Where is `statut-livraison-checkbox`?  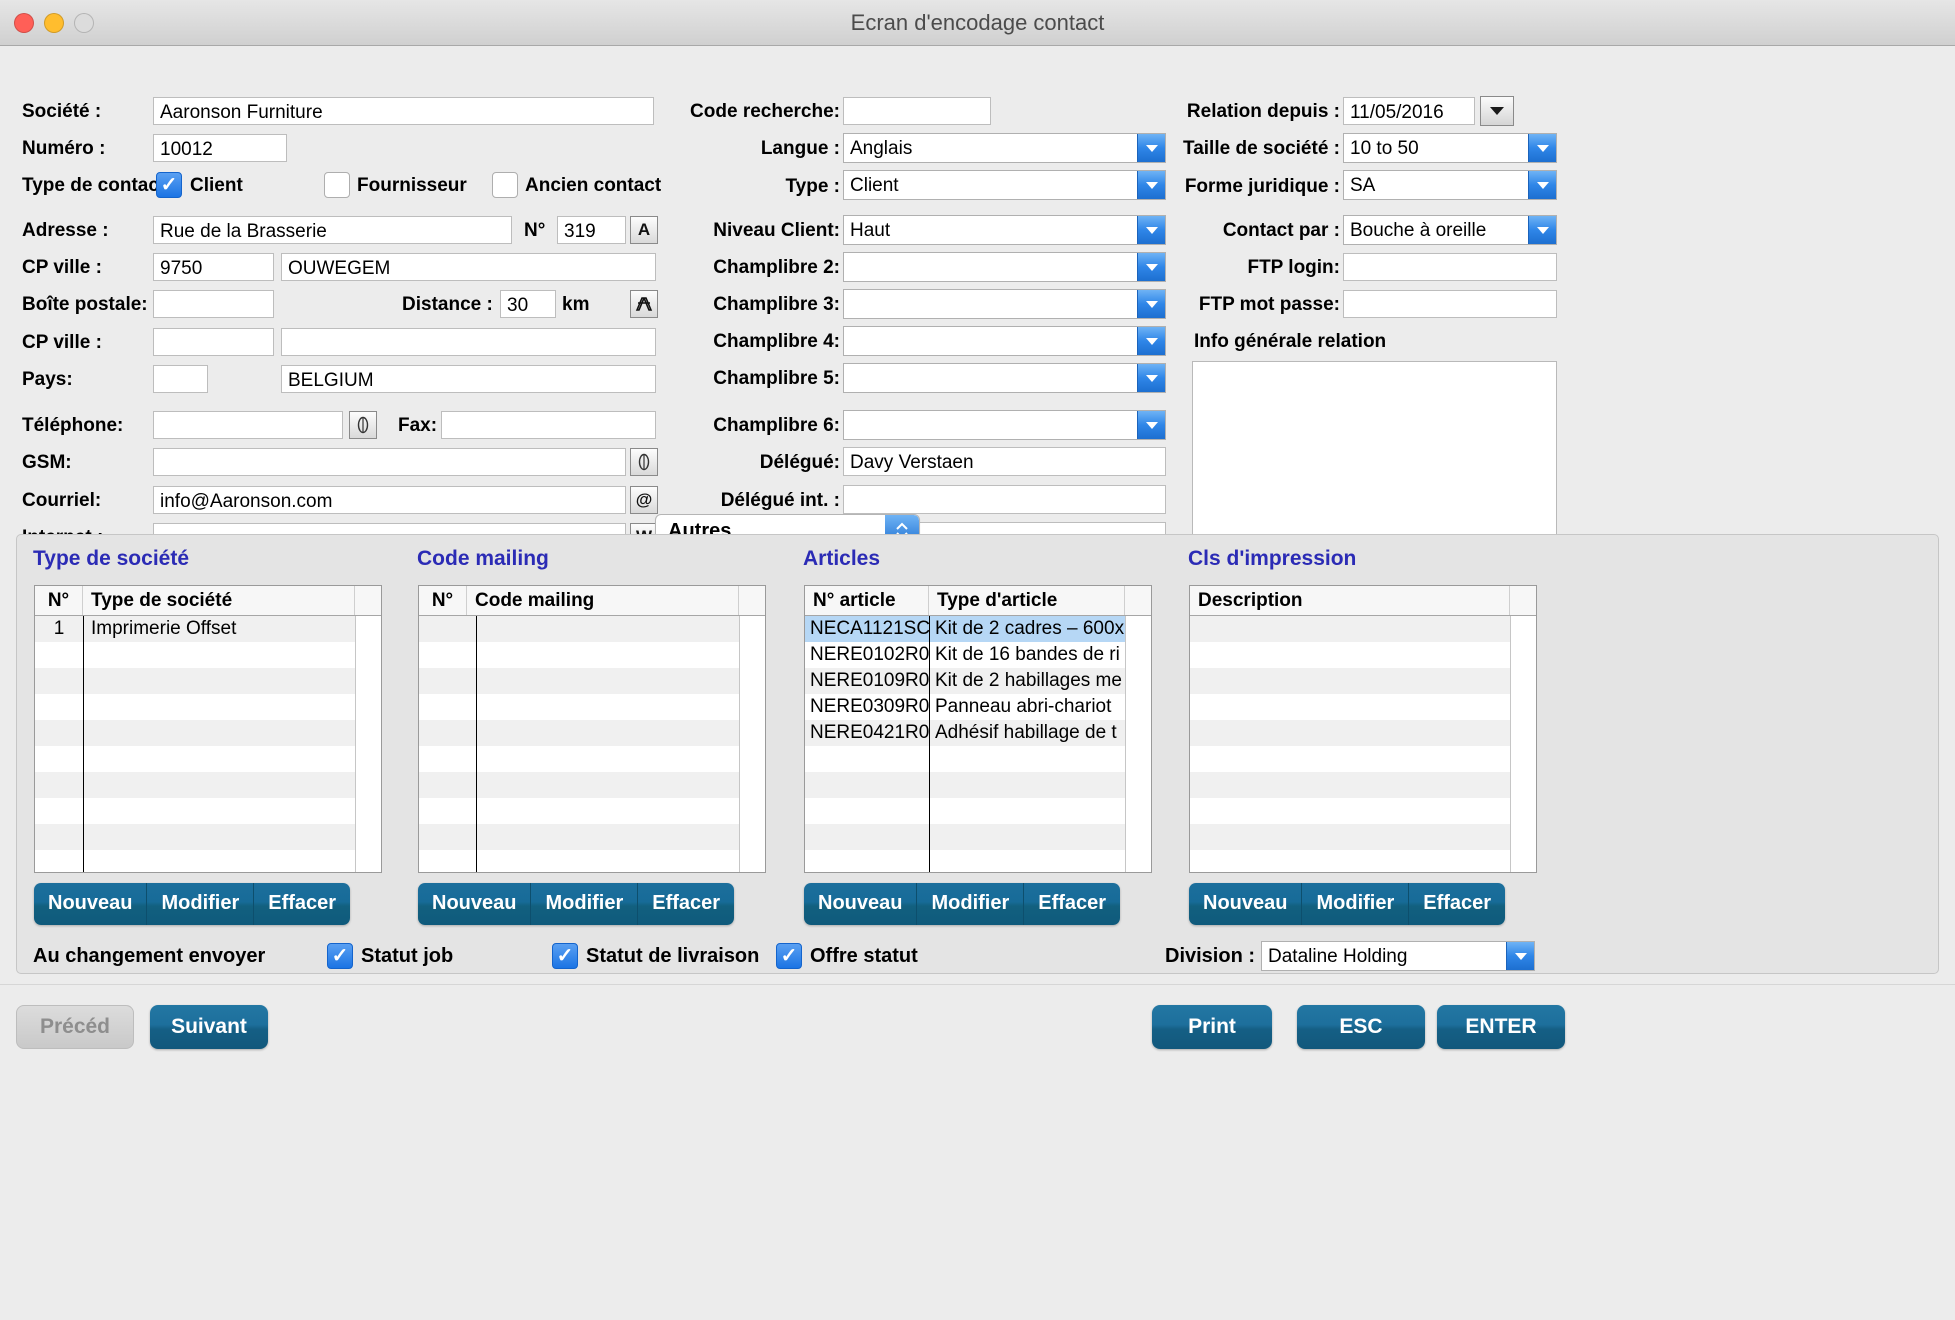
statut-livraison-checkbox is located at coordinates (565, 956).